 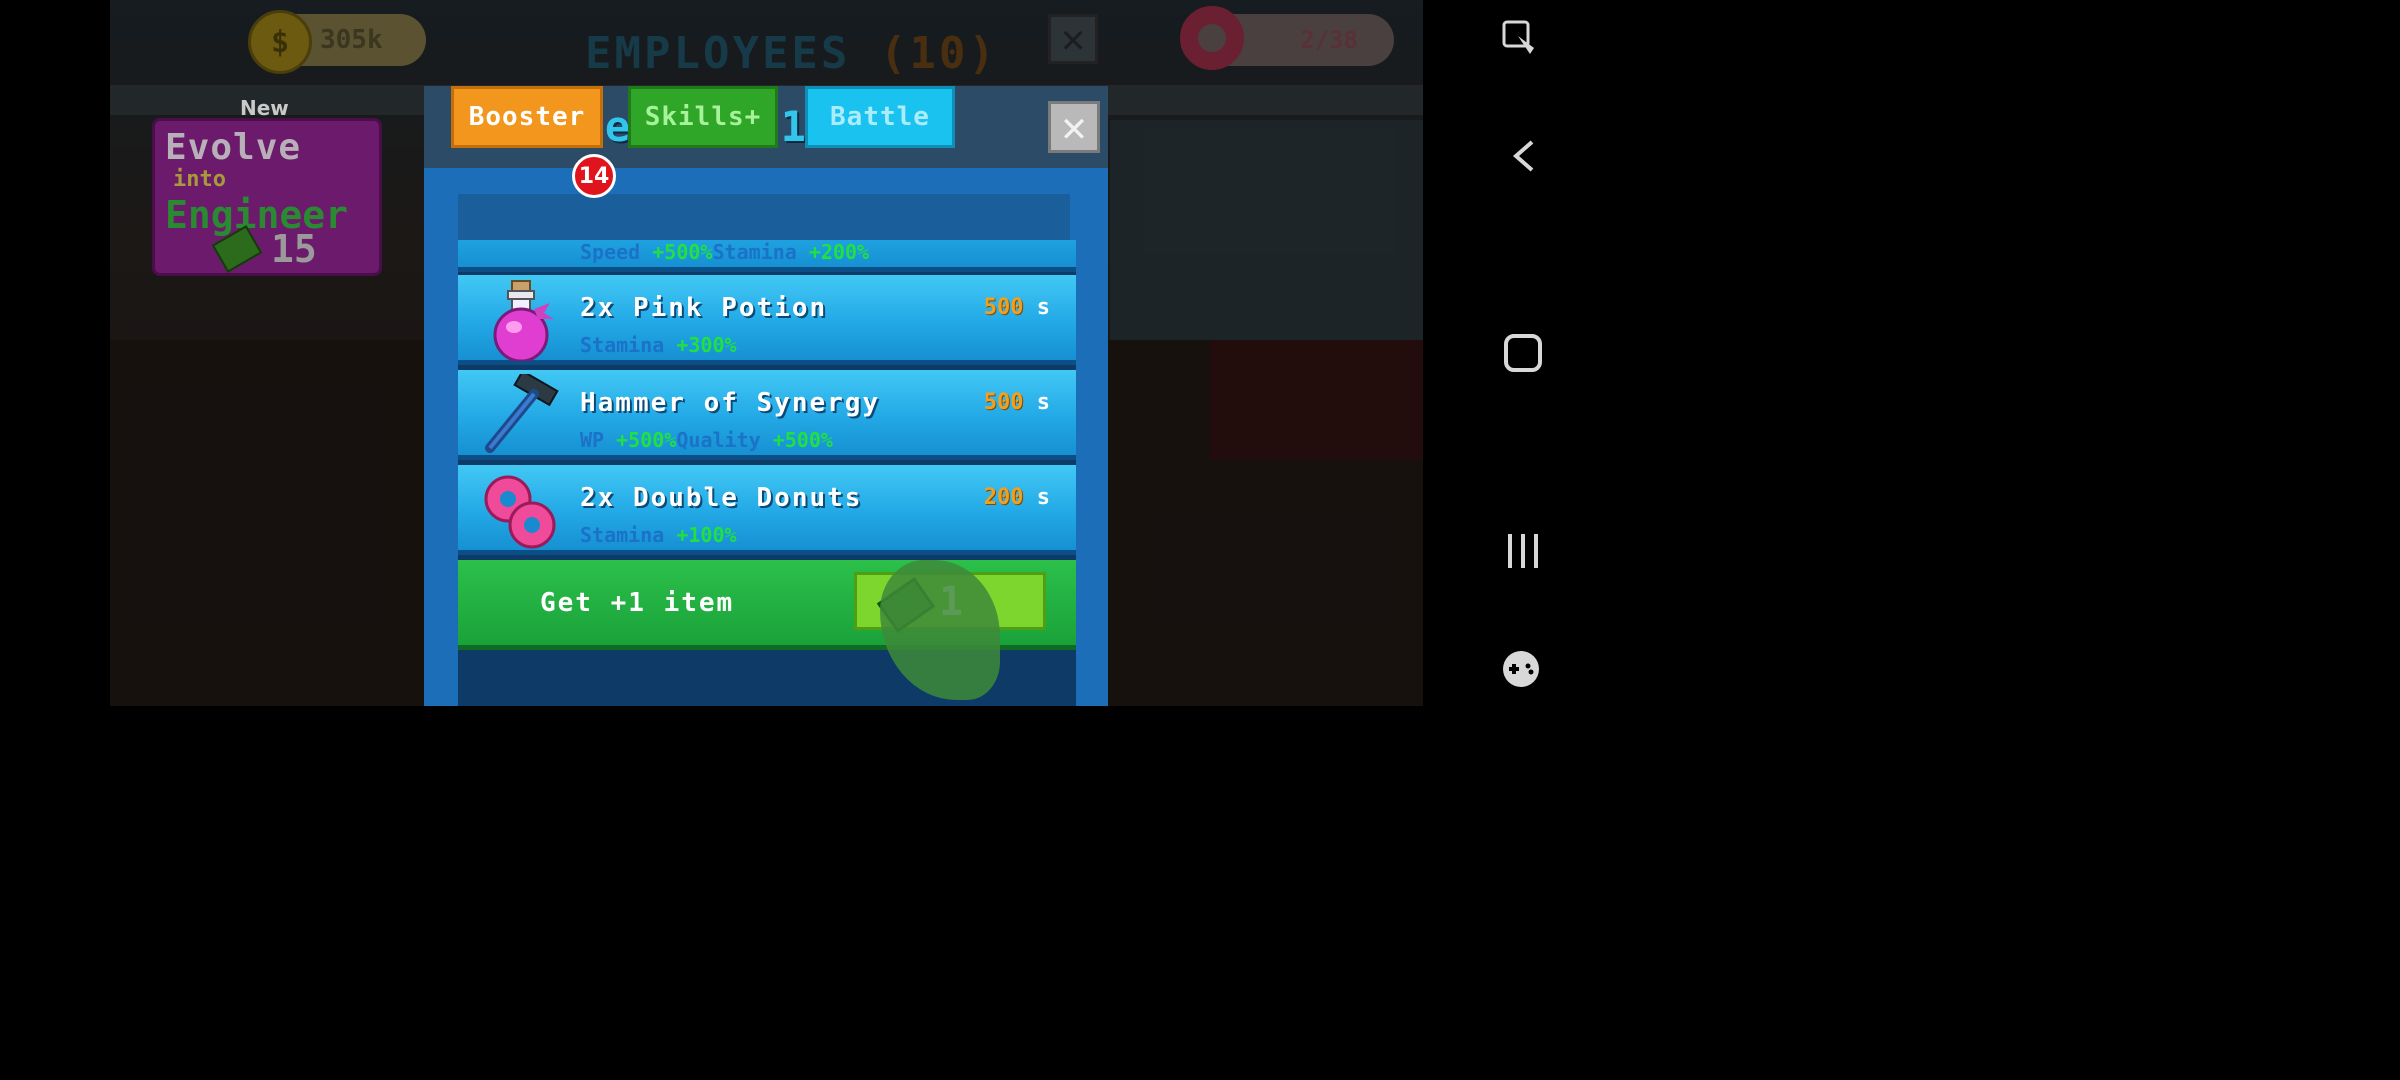 I want to click on list-item: 2x Double Donuts Stamina +100% 200 s, so click(x=767, y=510).